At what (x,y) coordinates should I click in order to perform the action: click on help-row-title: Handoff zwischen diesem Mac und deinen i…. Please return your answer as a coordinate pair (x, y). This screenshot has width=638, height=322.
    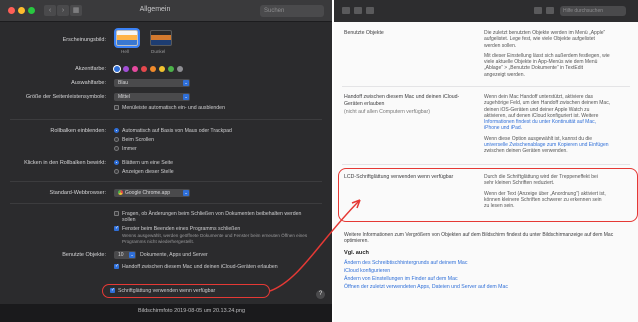
    Looking at the image, I should click on (402, 100).